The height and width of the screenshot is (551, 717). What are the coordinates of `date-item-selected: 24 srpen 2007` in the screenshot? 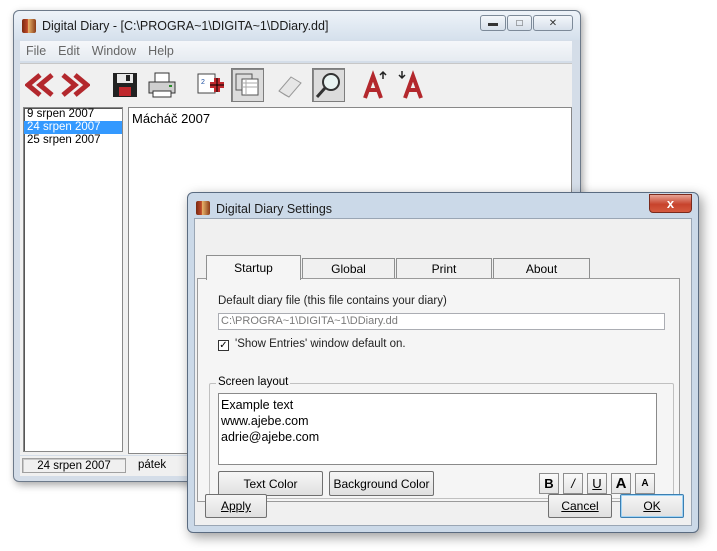 It's located at (73, 127).